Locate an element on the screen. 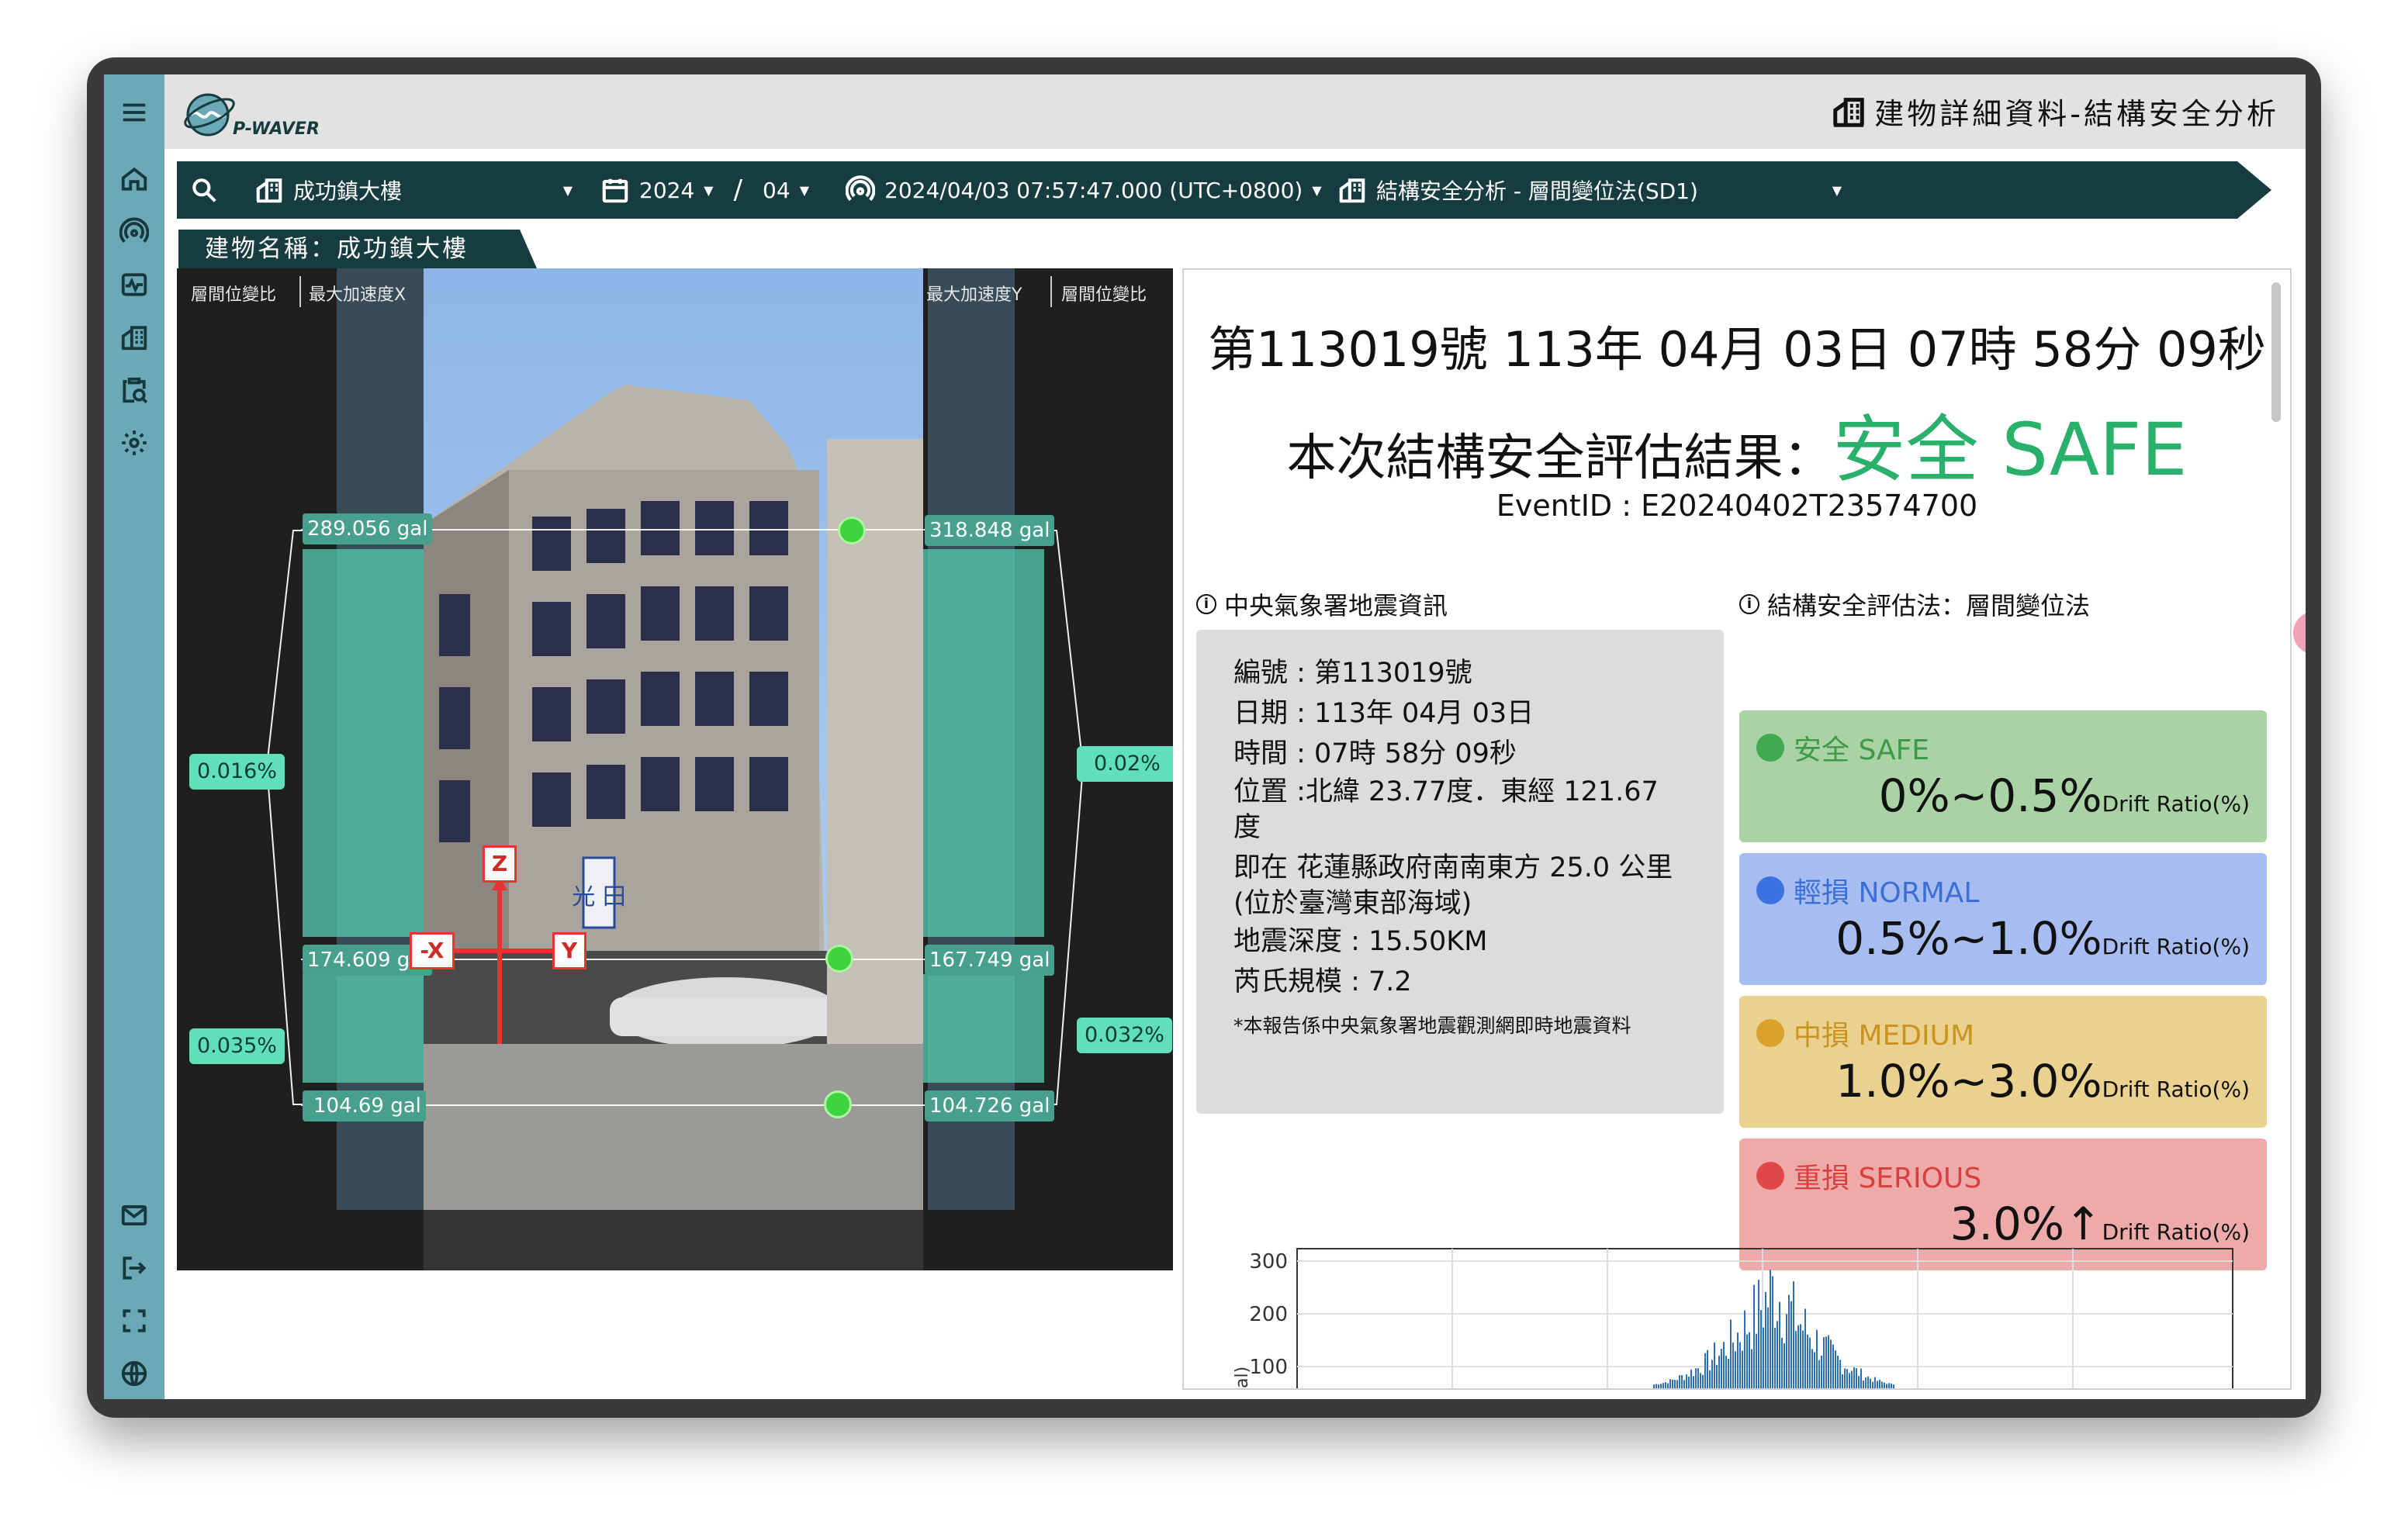 The height and width of the screenshot is (1531, 2408). acc-x-label: 104.69 gal is located at coordinates (364, 1105).